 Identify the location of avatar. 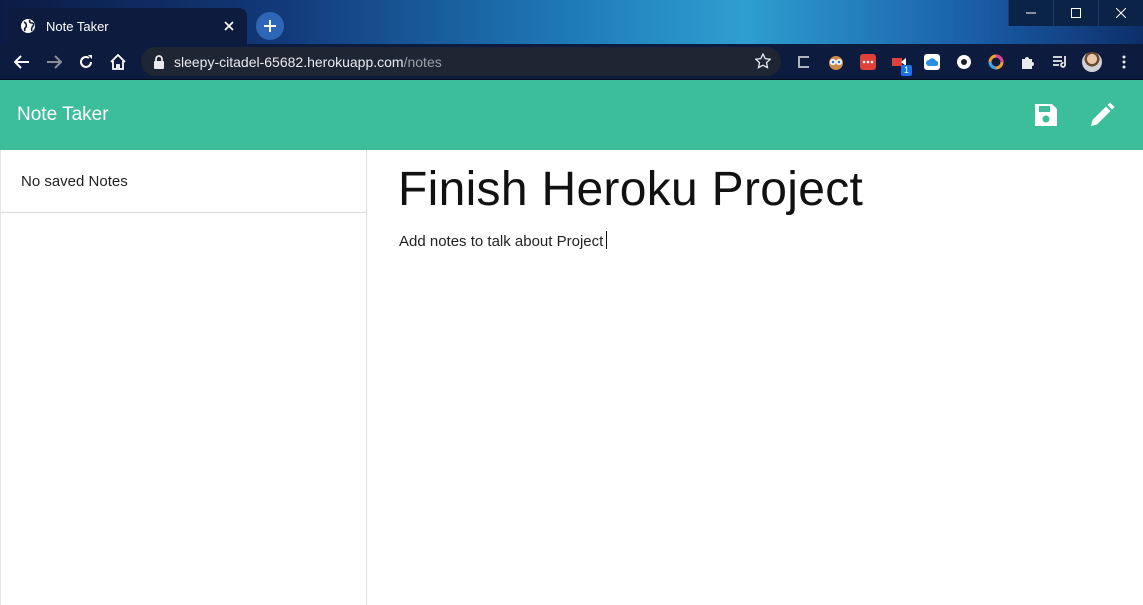
(1092, 62).